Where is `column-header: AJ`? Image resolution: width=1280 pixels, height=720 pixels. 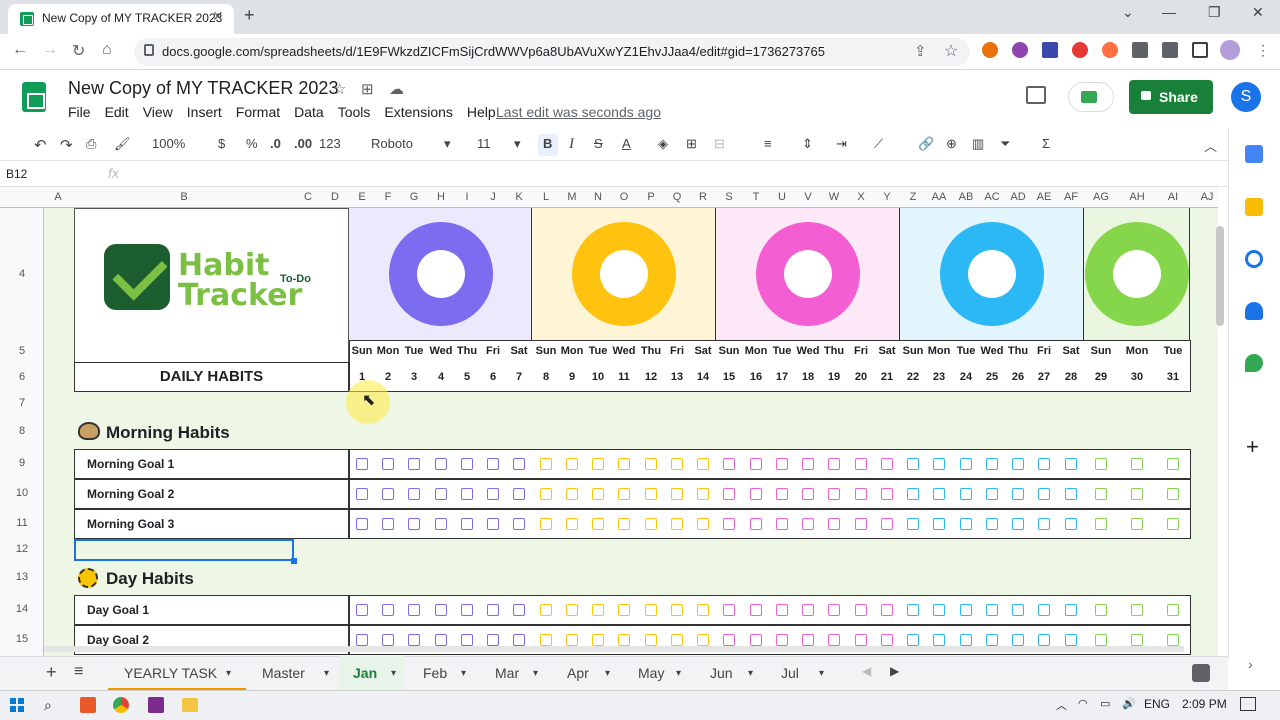 column-header: AJ is located at coordinates (1207, 197).